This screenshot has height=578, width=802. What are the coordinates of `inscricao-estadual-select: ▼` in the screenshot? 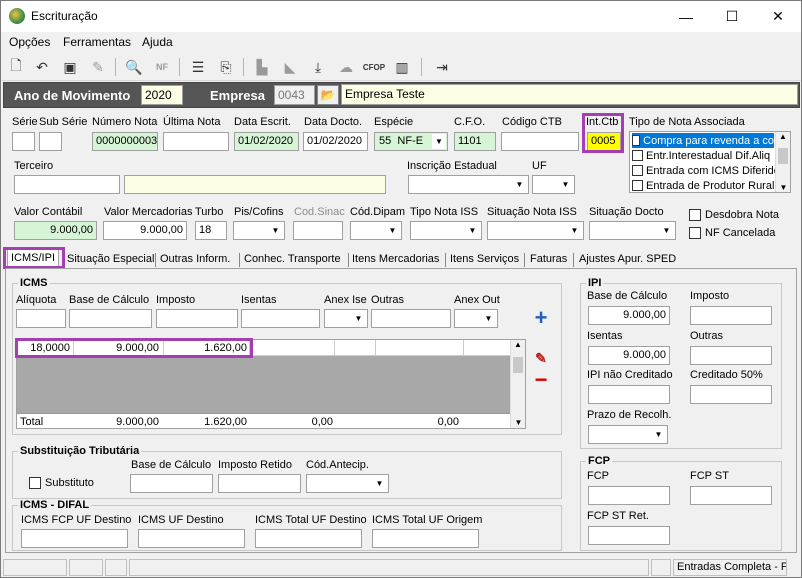 It's located at (468, 184).